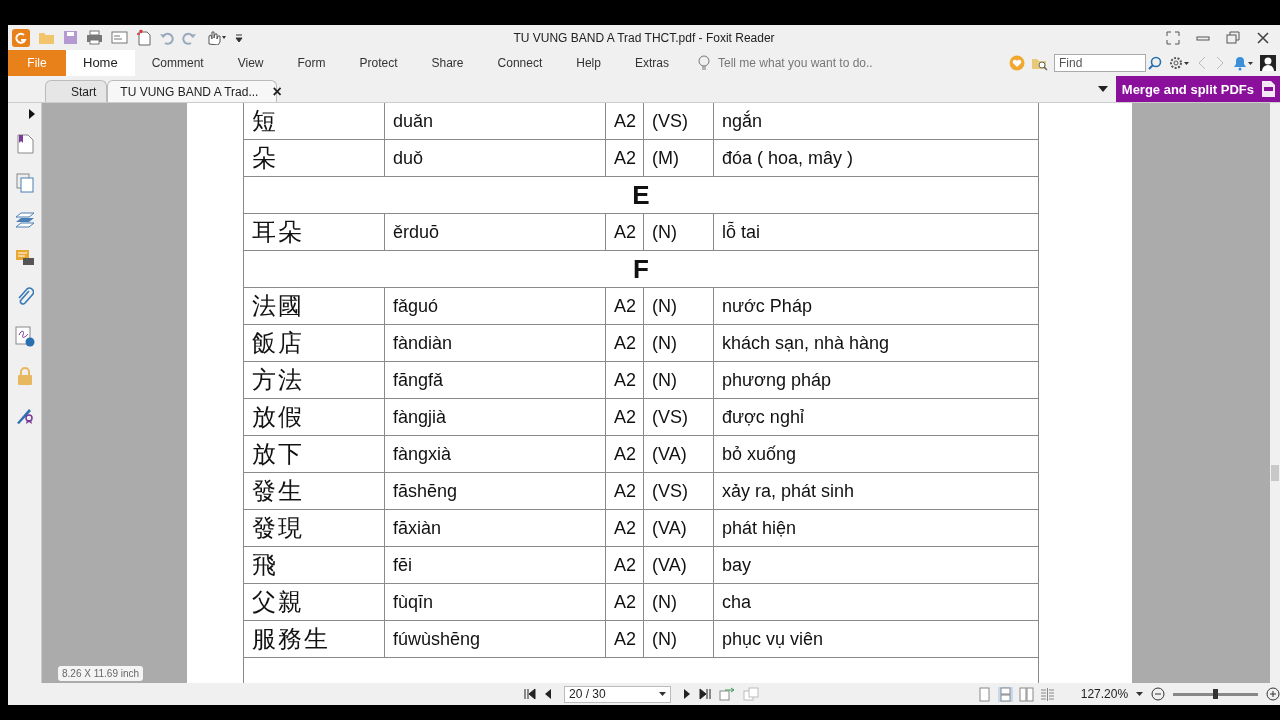 The image size is (1280, 720). Describe the element at coordinates (588, 63) in the screenshot. I see `ribbon-tab: Help` at that location.